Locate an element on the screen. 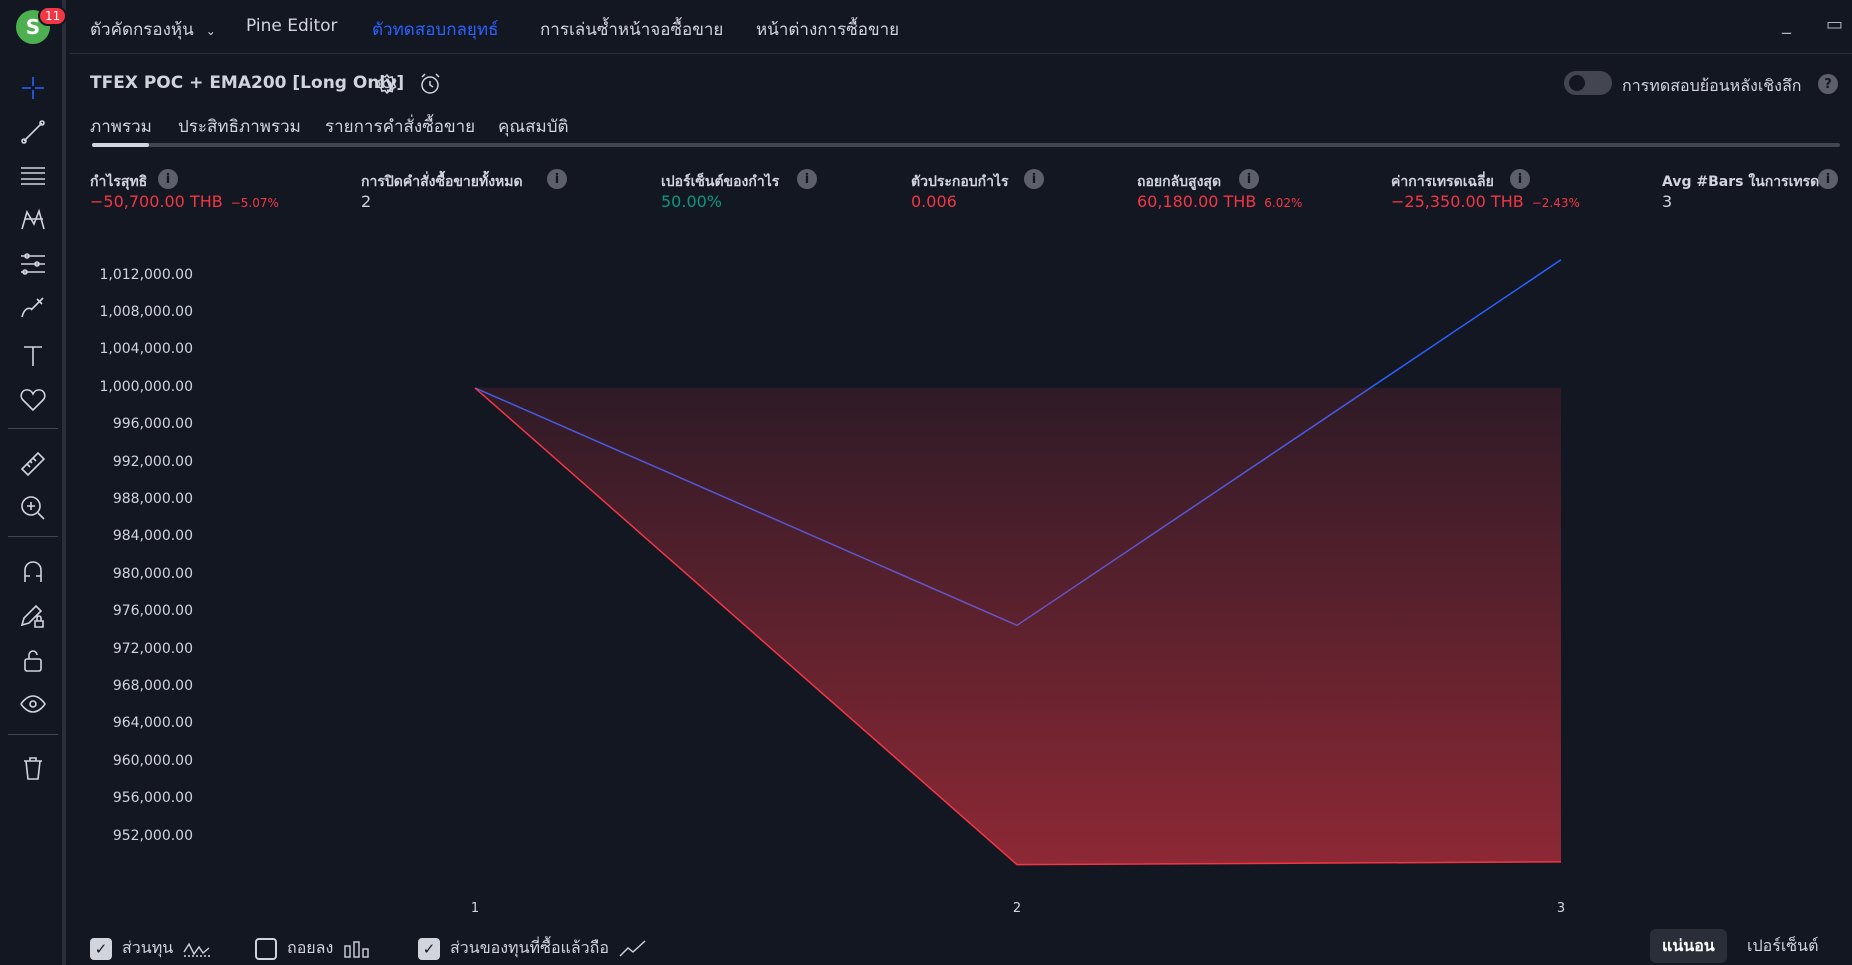 Image resolution: width=1852 pixels, height=965 pixels. equity-checkbox: ✓ is located at coordinates (101, 948).